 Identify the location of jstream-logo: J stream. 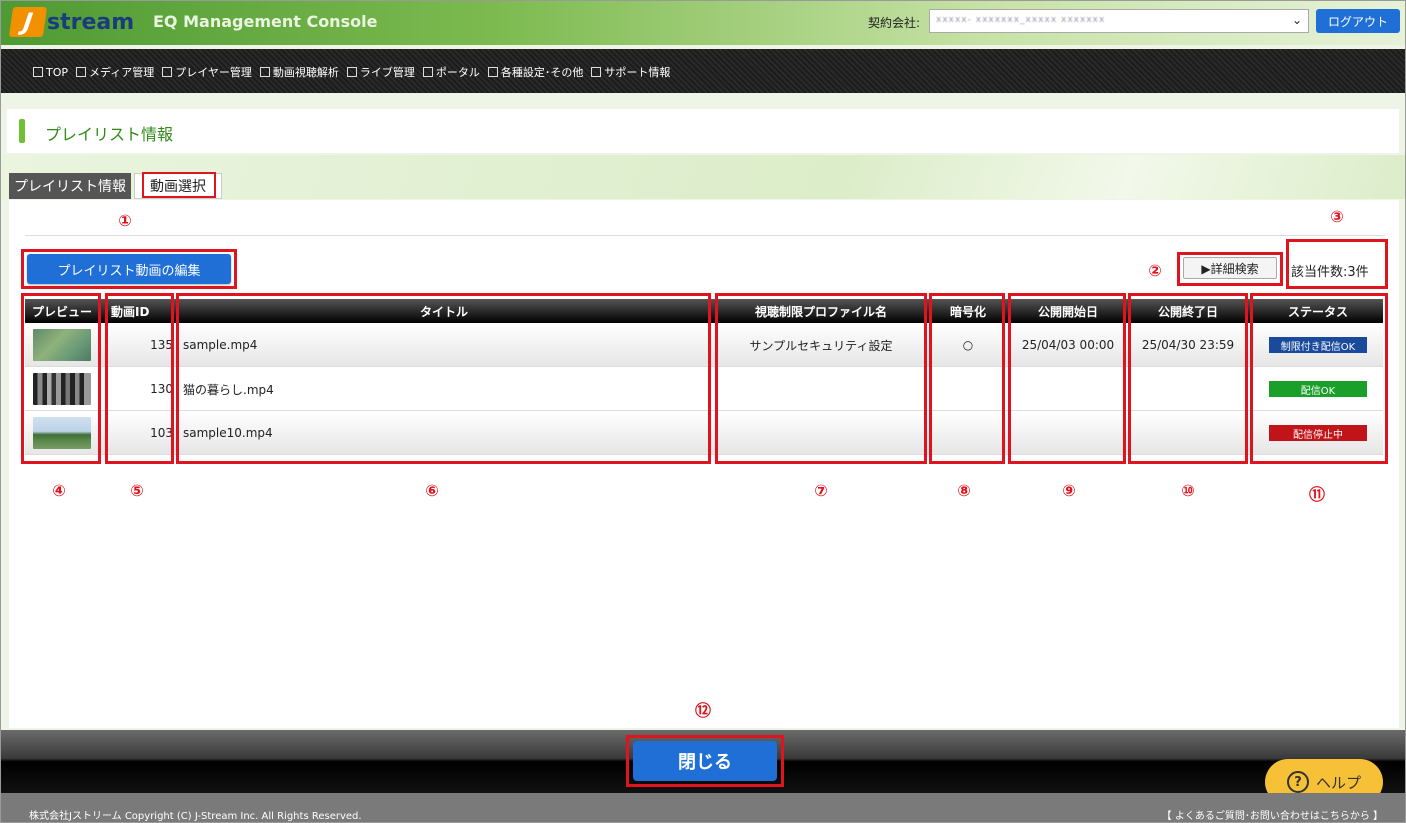
(71, 22).